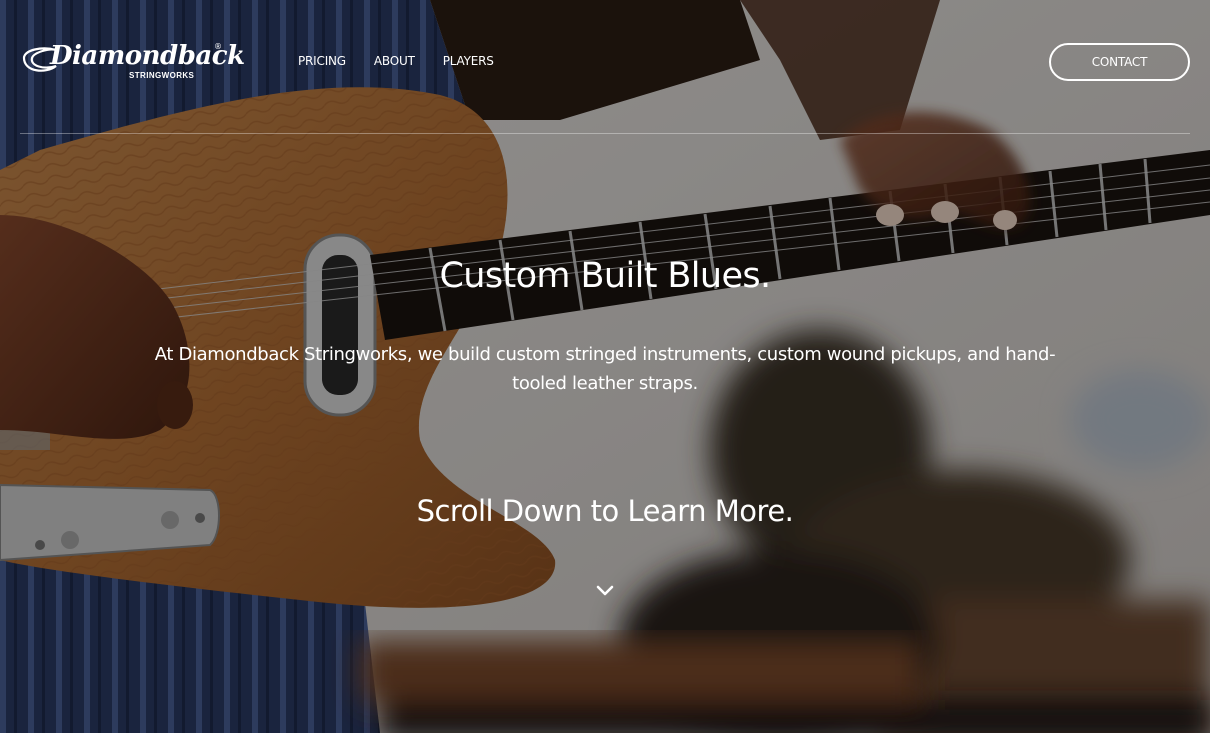 This screenshot has width=1210, height=733. Describe the element at coordinates (605, 133) in the screenshot. I see `nav-divider` at that location.